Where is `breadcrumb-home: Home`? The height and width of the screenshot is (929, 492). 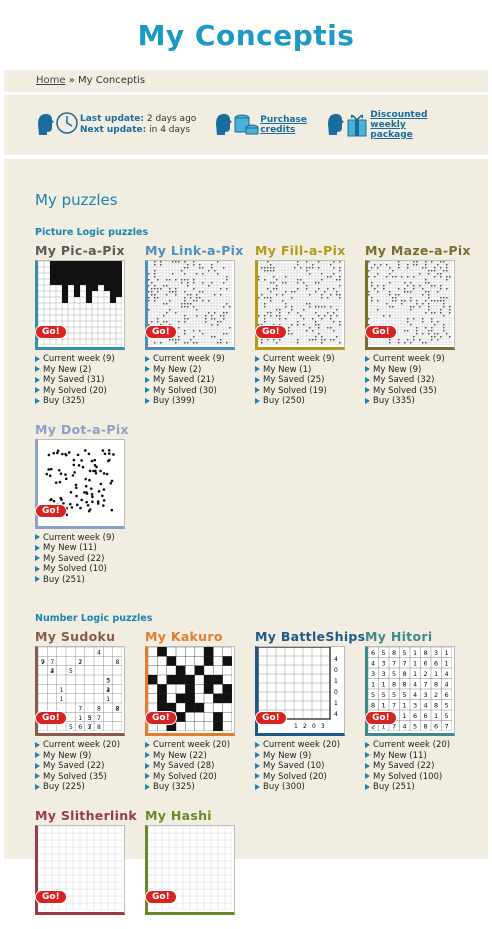 breadcrumb-home: Home is located at coordinates (51, 80).